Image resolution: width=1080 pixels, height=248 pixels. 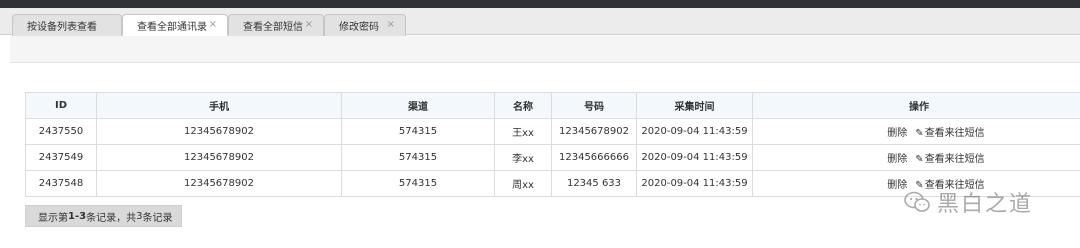 What do you see at coordinates (594, 183) in the screenshot?
I see `cell-number: 12345 633` at bounding box center [594, 183].